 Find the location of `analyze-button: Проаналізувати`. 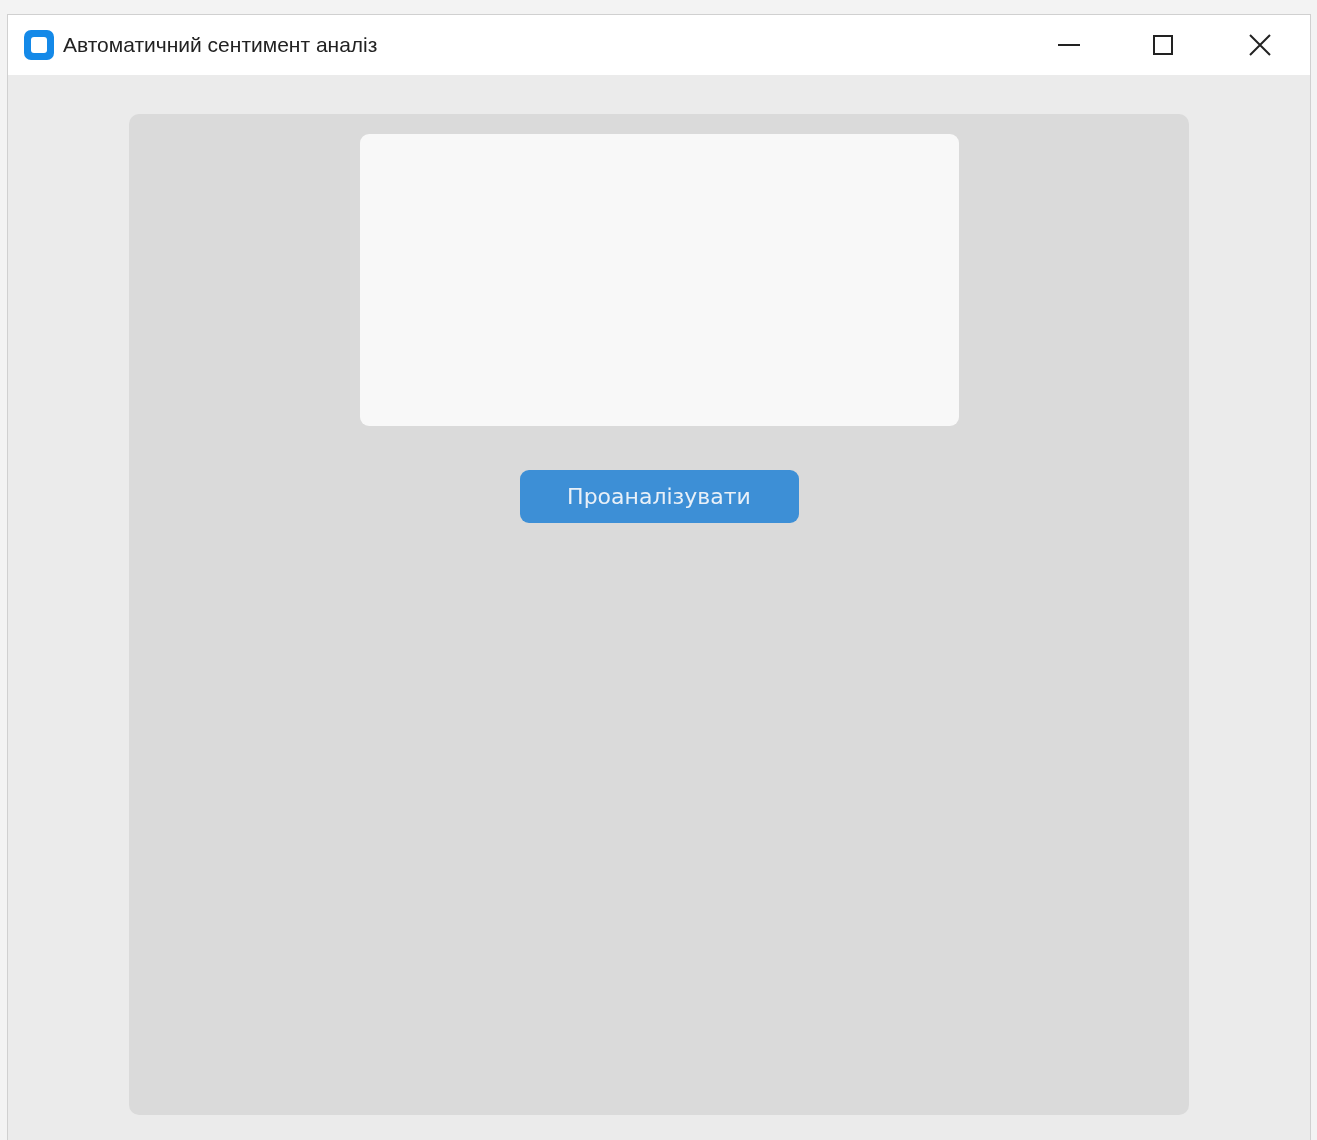

analyze-button: Проаналізувати is located at coordinates (659, 496).